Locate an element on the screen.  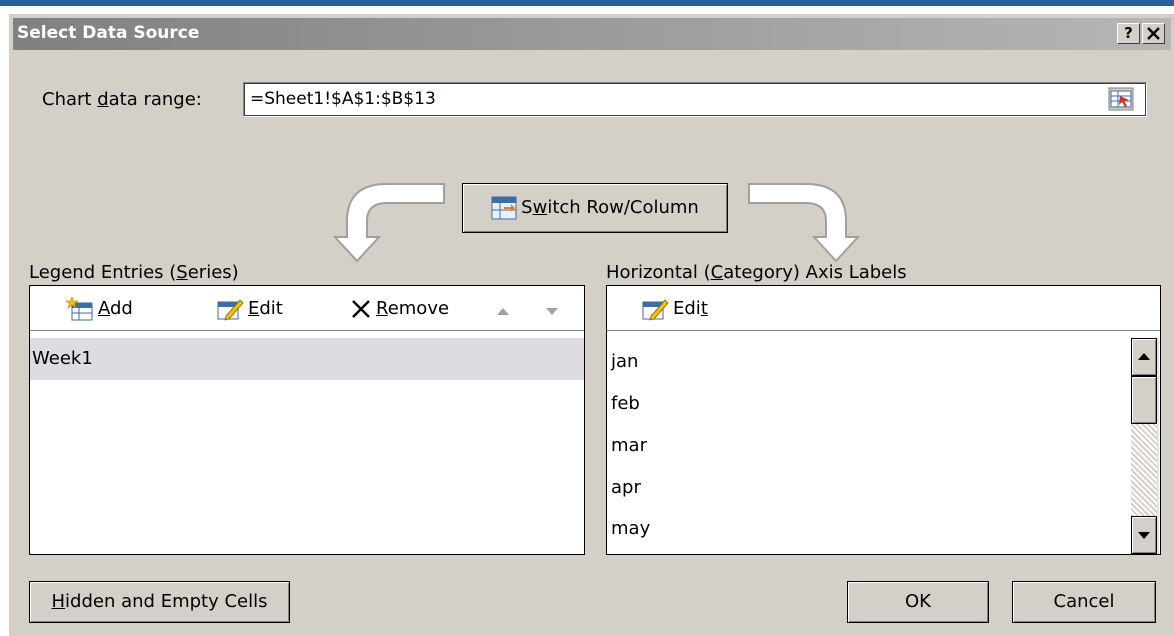
chart-data-range-input: =Sheet1!$A$1:$B$13 is located at coordinates (695, 99).